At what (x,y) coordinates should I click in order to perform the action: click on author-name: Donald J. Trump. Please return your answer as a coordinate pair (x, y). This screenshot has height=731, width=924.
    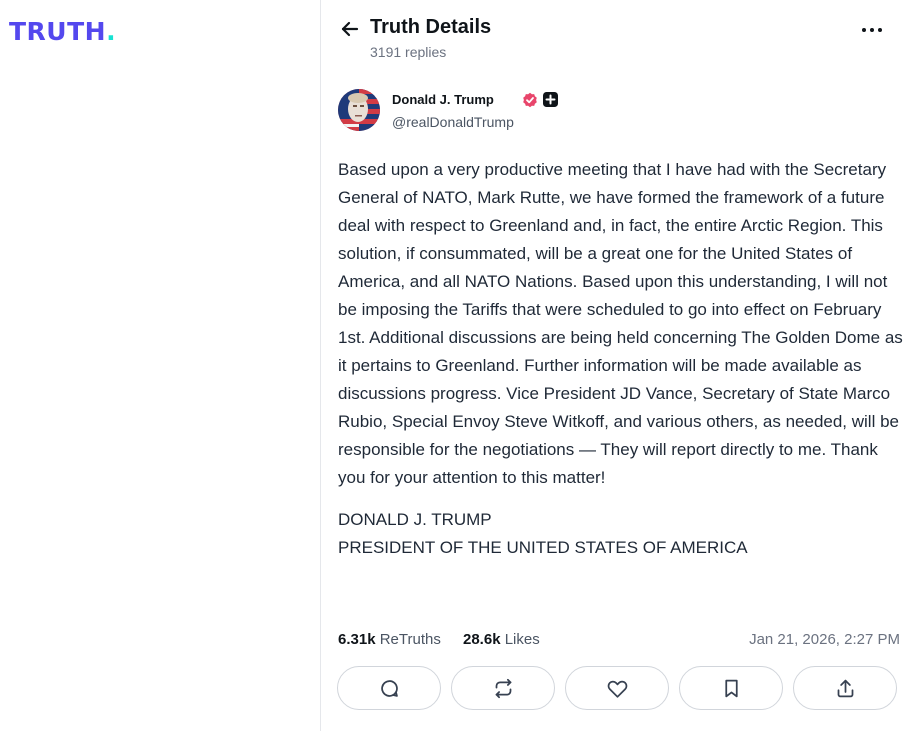
    Looking at the image, I should click on (443, 99).